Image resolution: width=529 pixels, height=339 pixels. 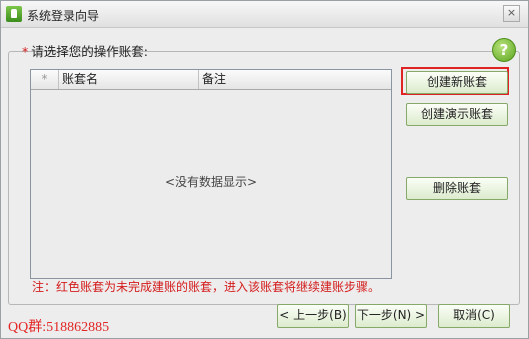 What do you see at coordinates (474, 316) in the screenshot?
I see `cancel-button: 取消(C)` at bounding box center [474, 316].